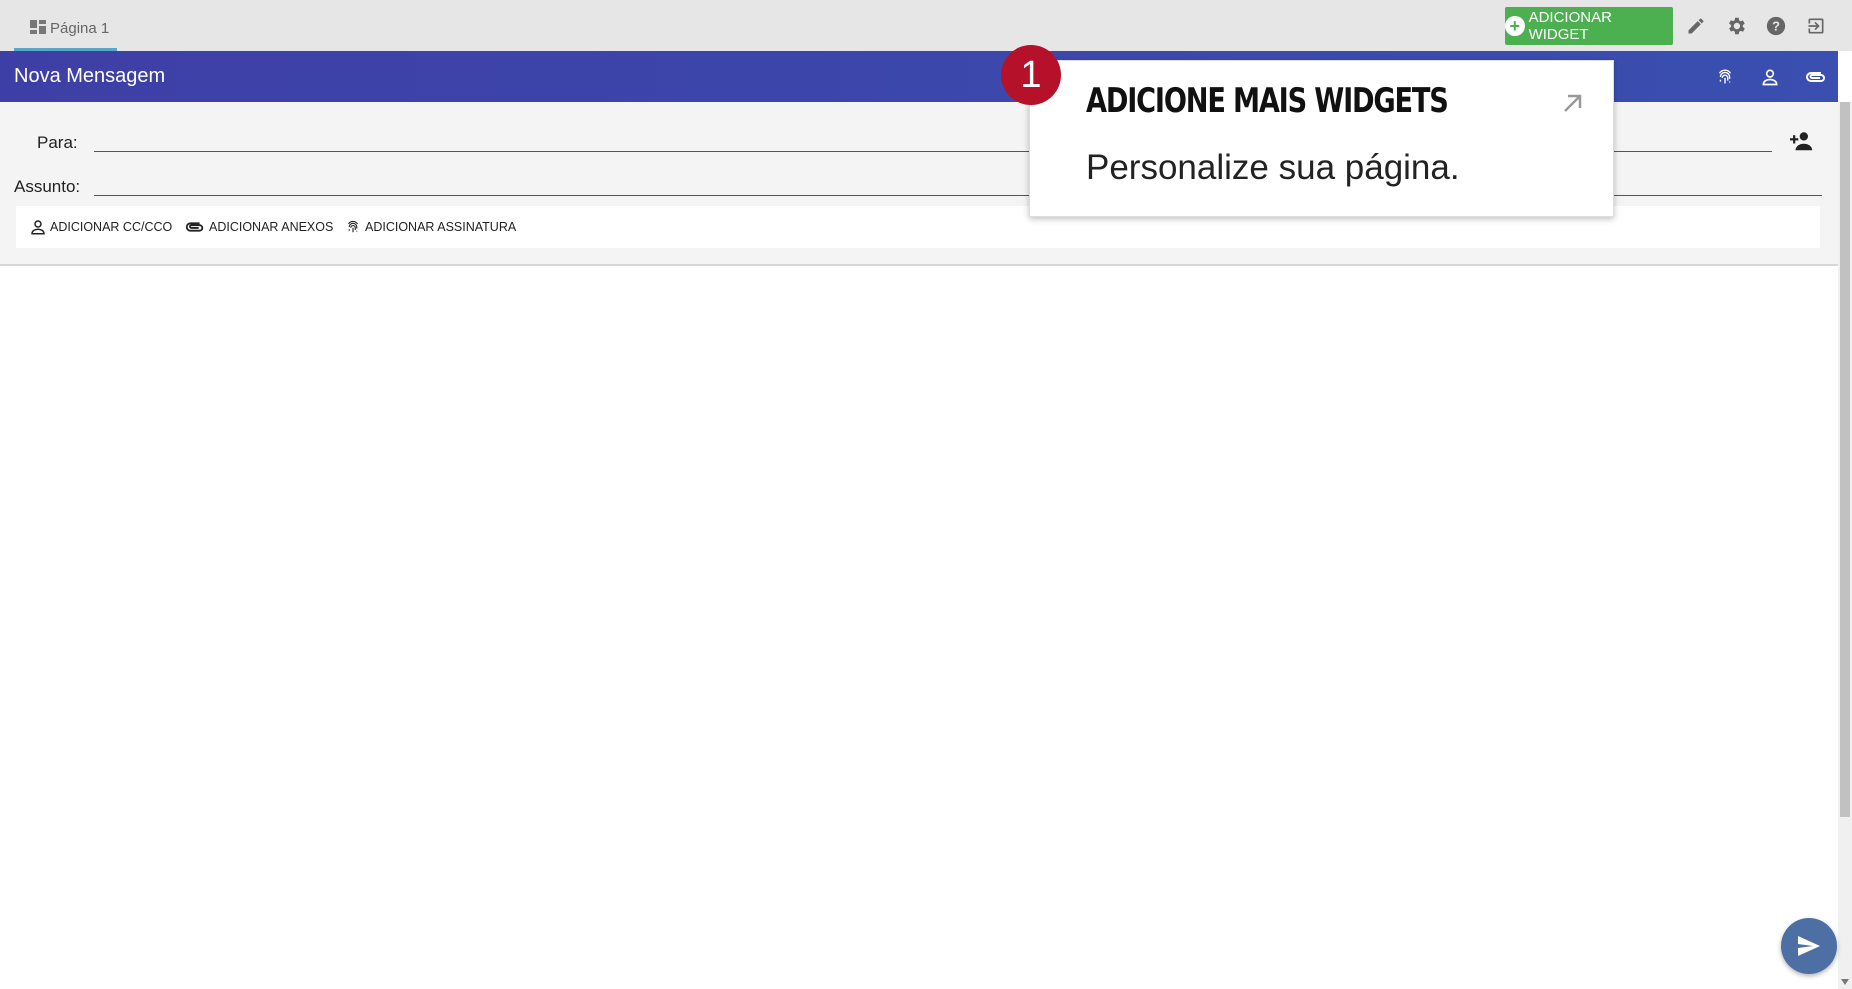 The image size is (1852, 989). What do you see at coordinates (1572, 103) in the screenshot?
I see `arrow-up-right-icon` at bounding box center [1572, 103].